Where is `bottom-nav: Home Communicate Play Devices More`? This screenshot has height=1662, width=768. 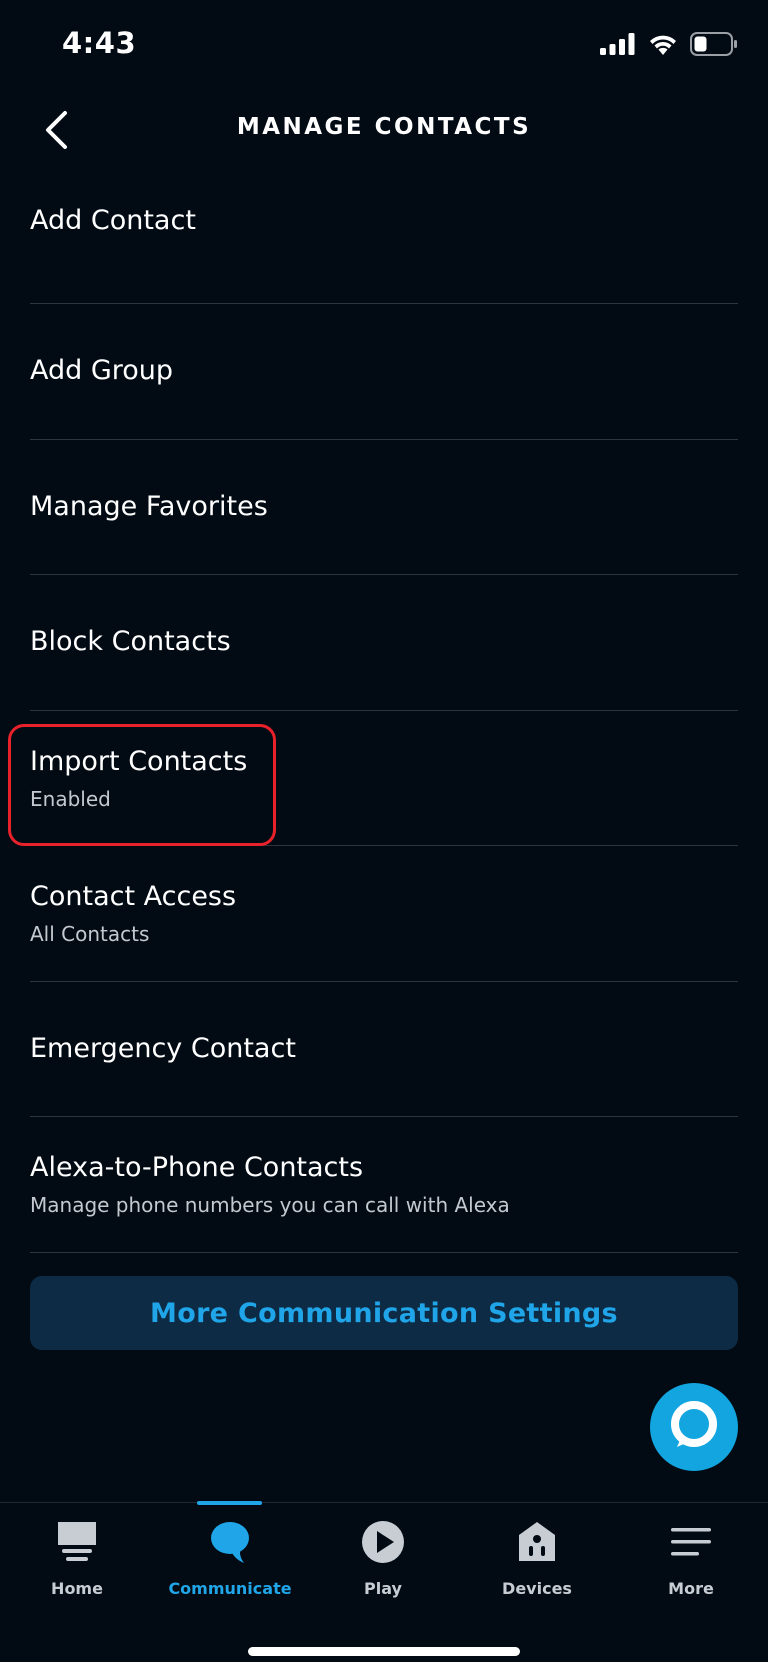 bottom-nav: Home Communicate Play Devices More is located at coordinates (384, 1581).